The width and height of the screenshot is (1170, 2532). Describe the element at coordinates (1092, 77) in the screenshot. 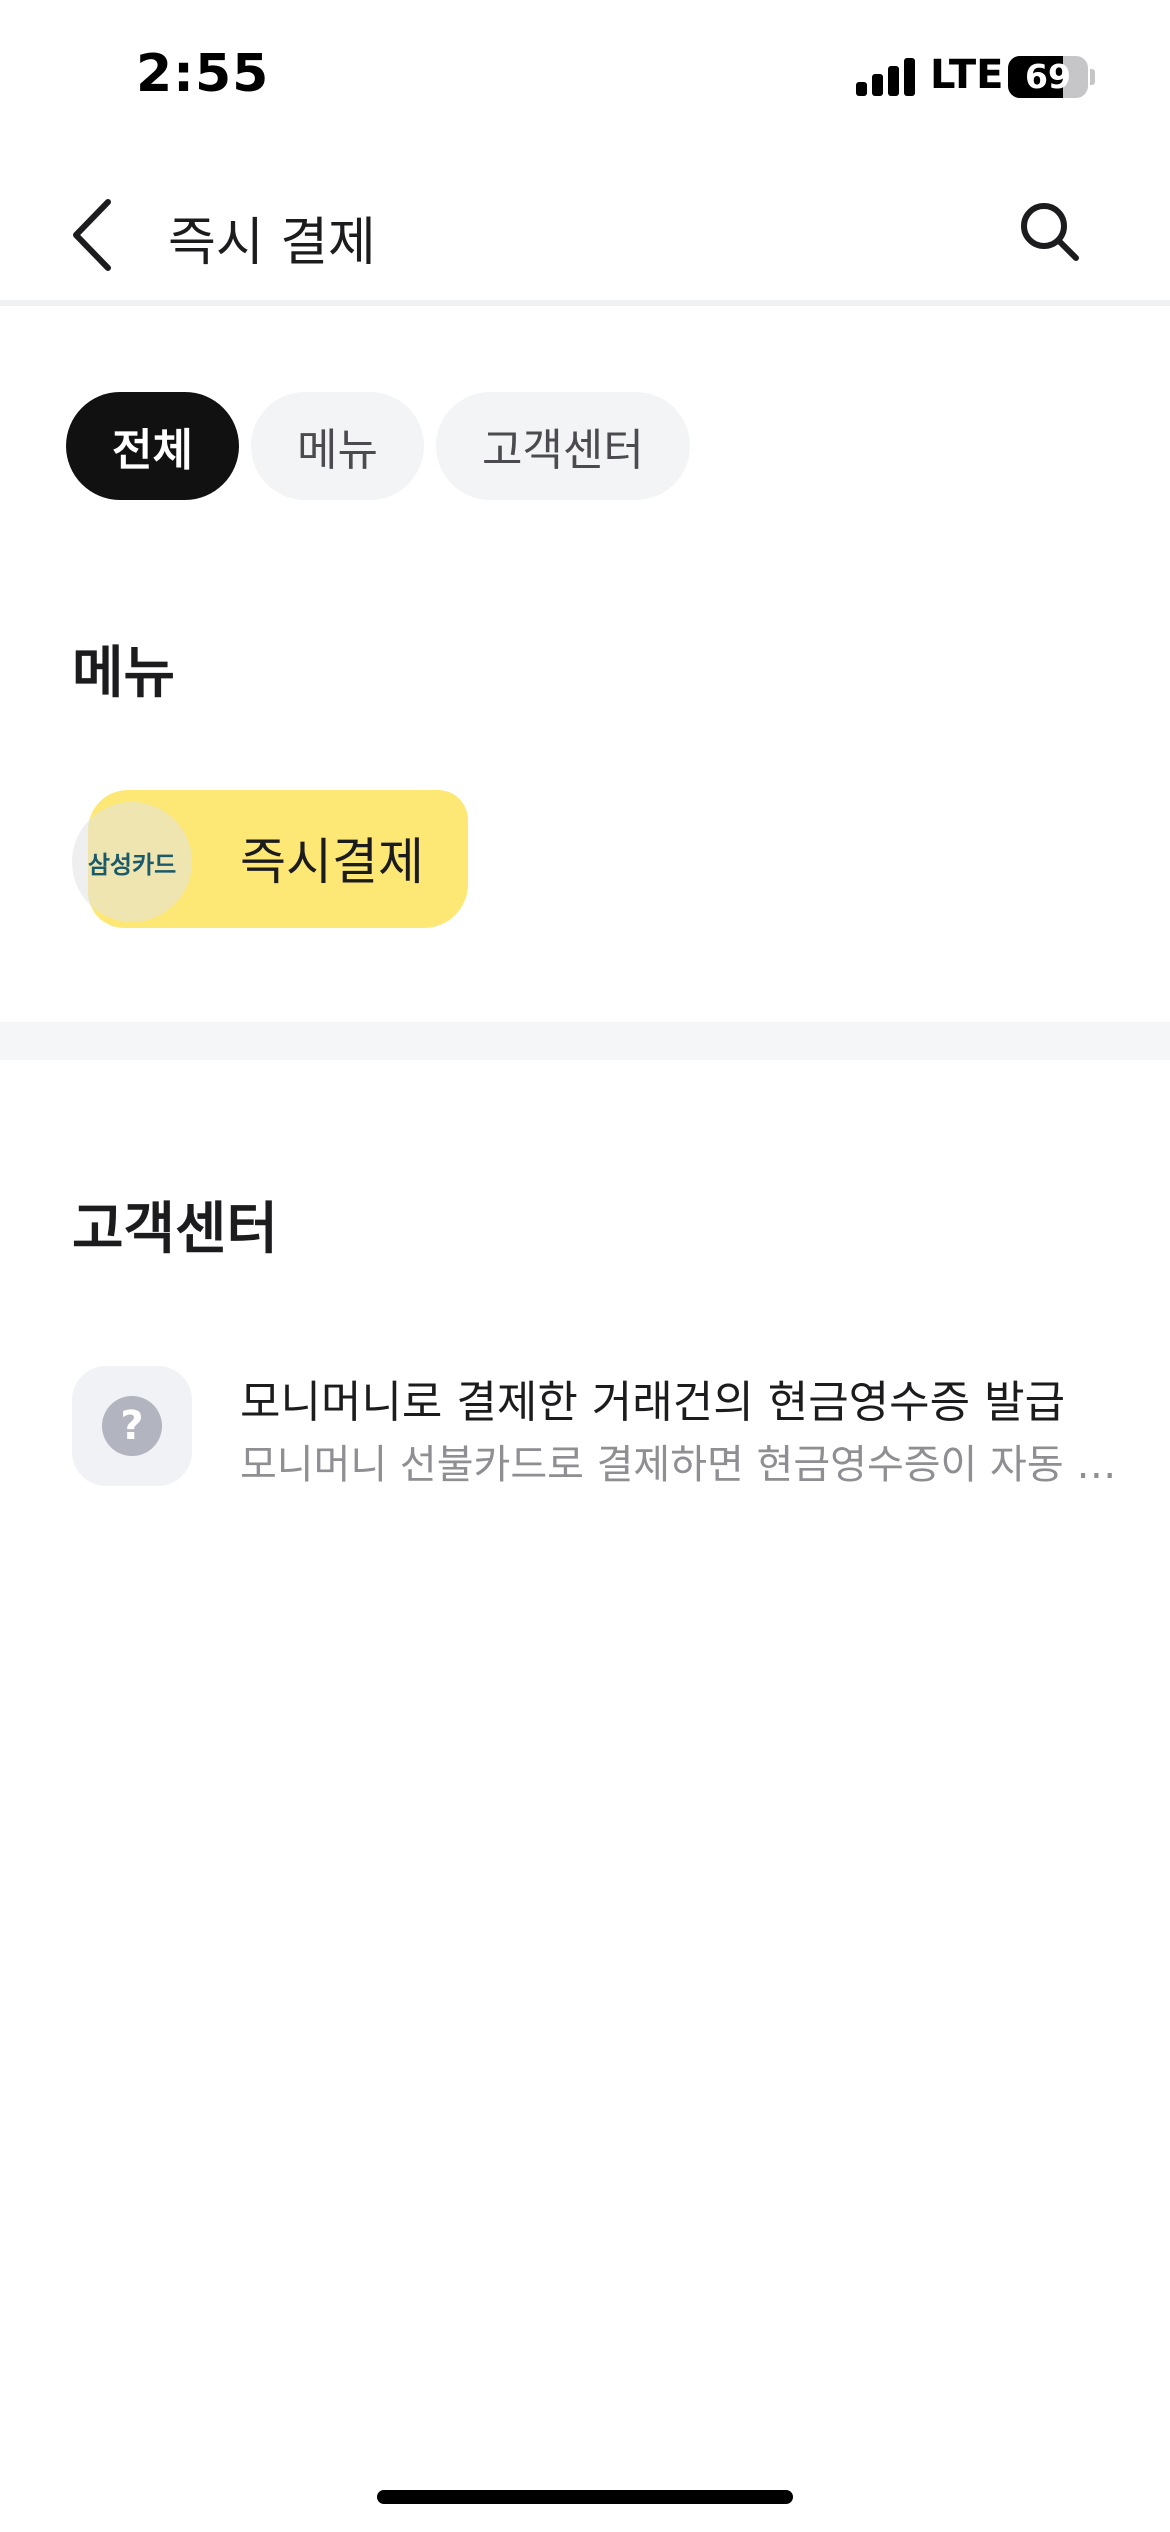

I see `battery-cap` at that location.